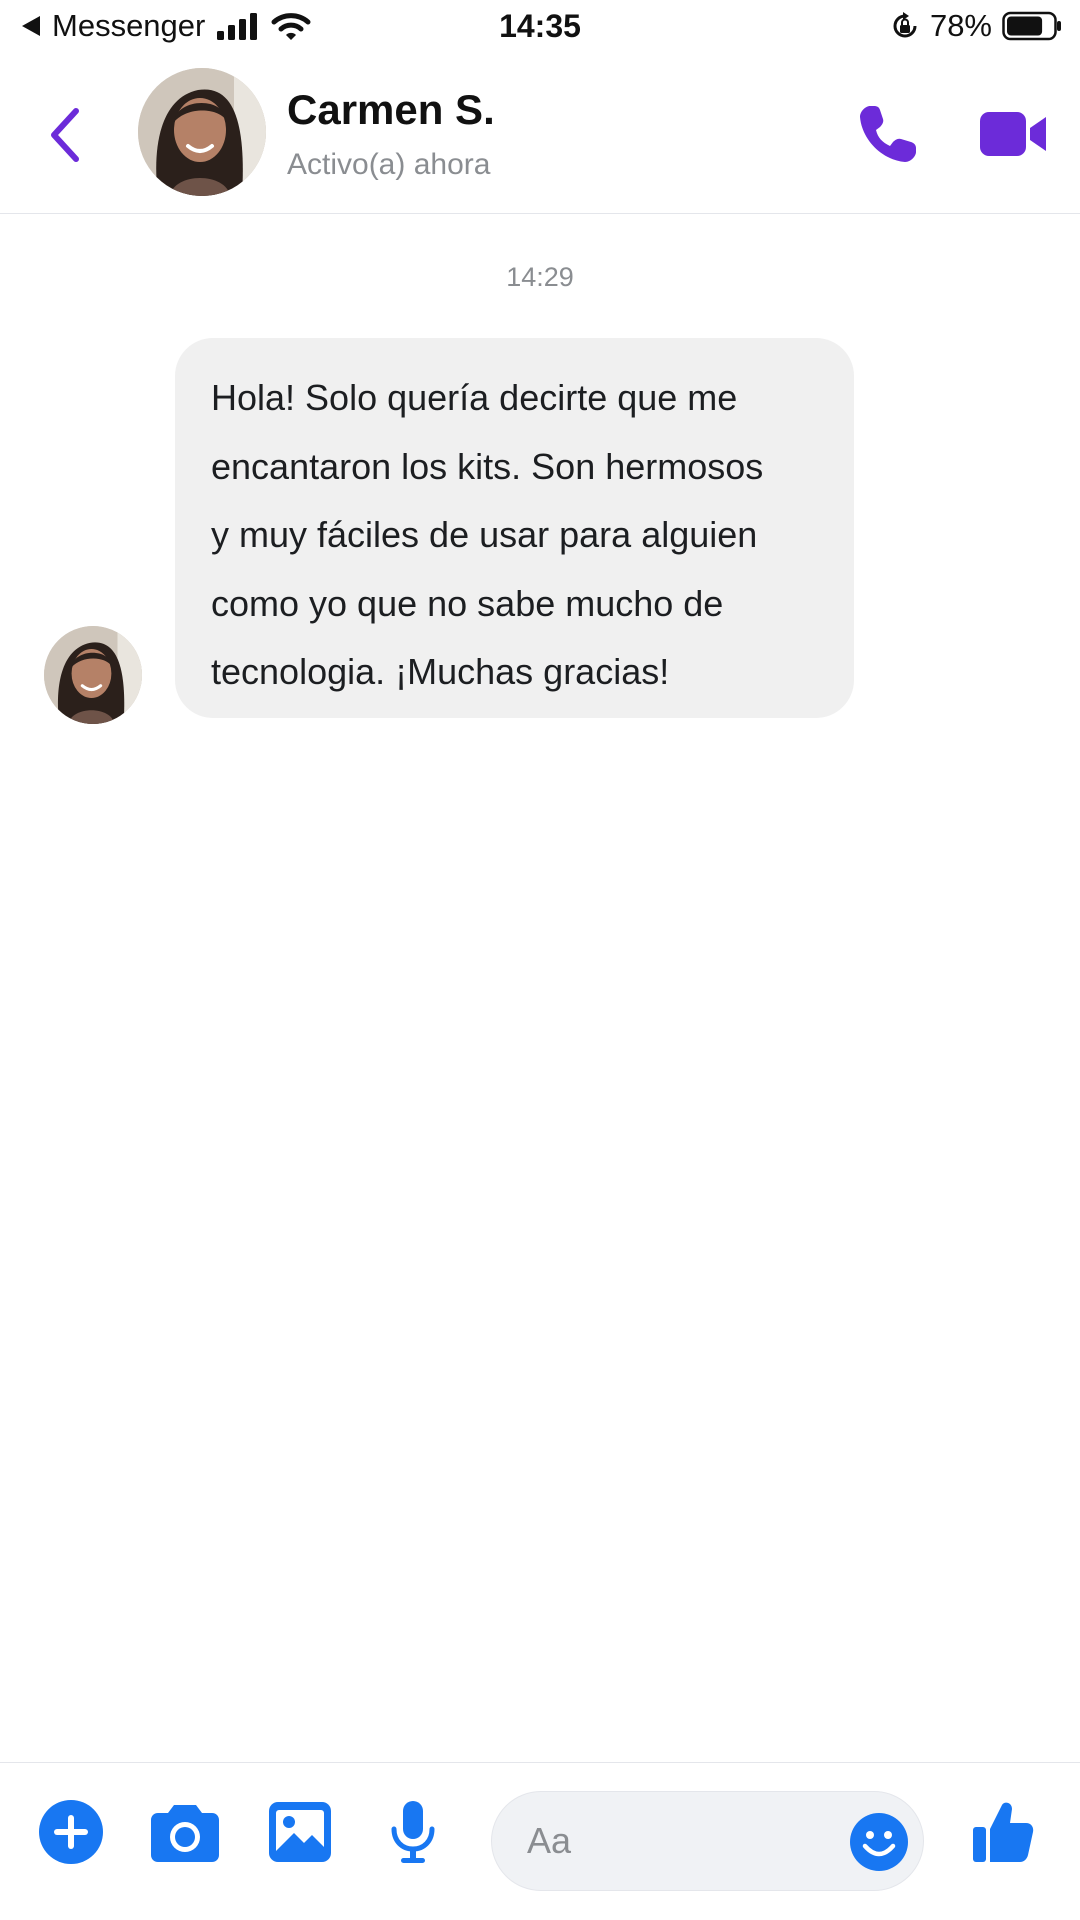 Image resolution: width=1080 pixels, height=1920 pixels. Describe the element at coordinates (540, 28) in the screenshot. I see `status-bar: Messenger 14:35 78%` at that location.